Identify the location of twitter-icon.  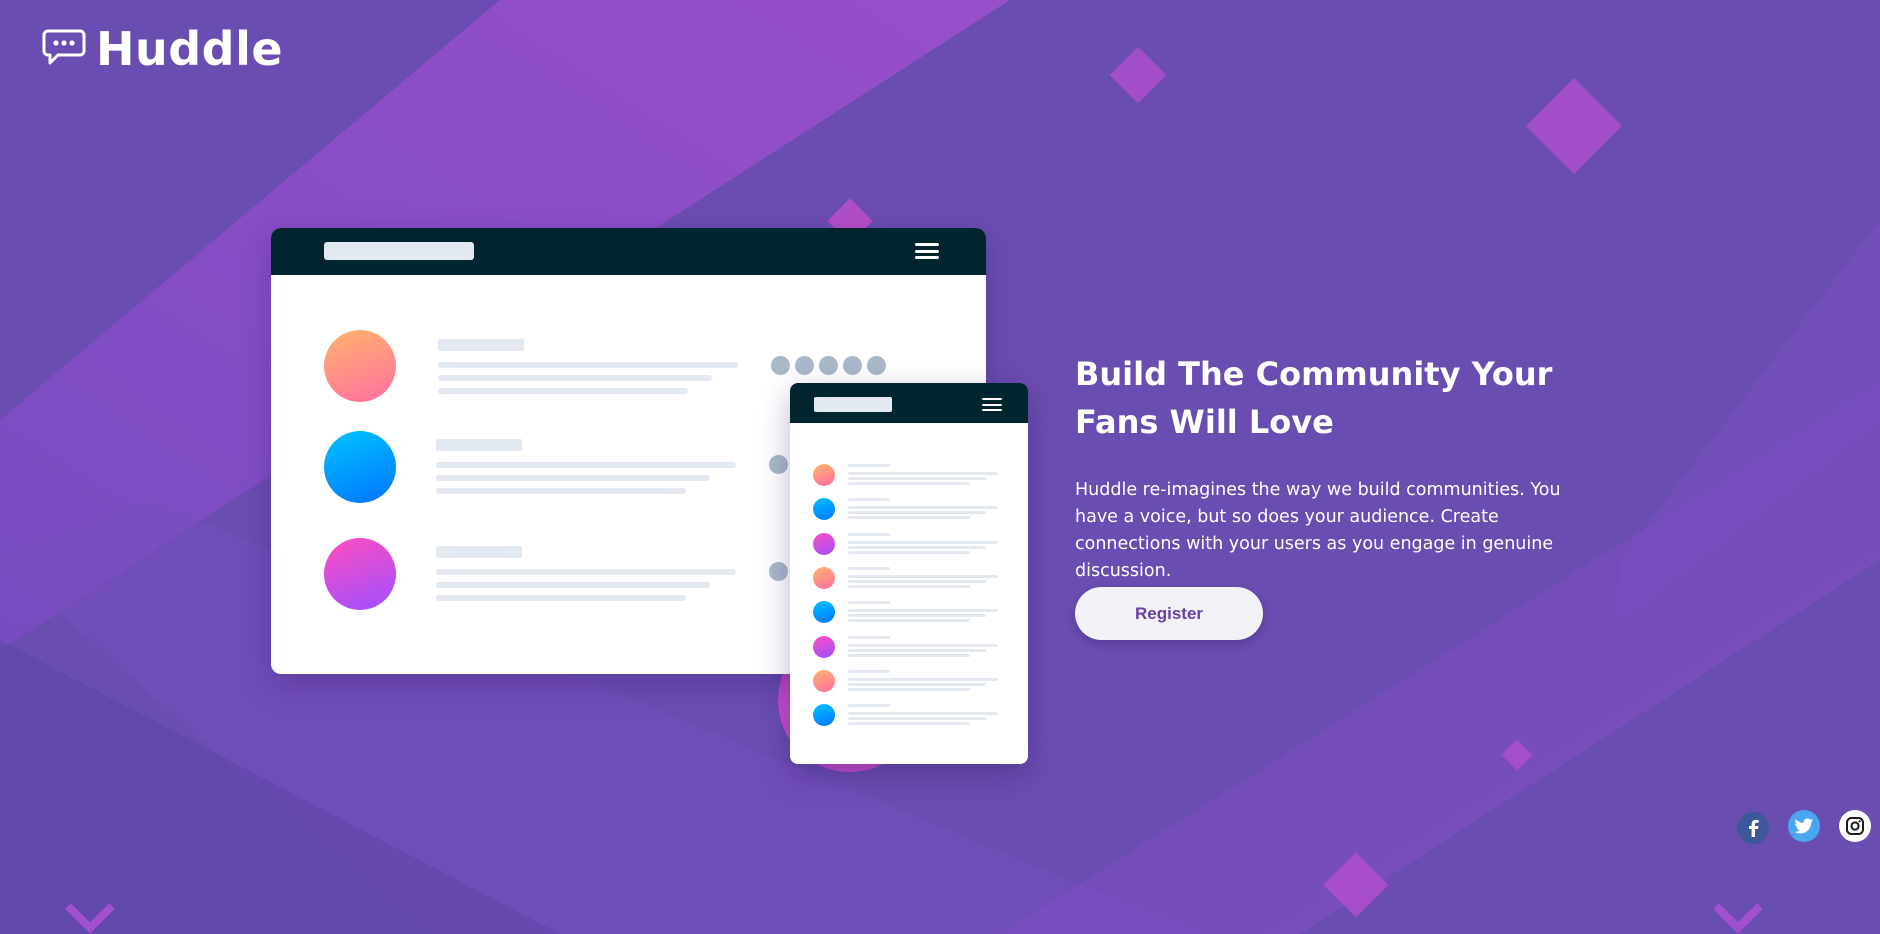
(1804, 825).